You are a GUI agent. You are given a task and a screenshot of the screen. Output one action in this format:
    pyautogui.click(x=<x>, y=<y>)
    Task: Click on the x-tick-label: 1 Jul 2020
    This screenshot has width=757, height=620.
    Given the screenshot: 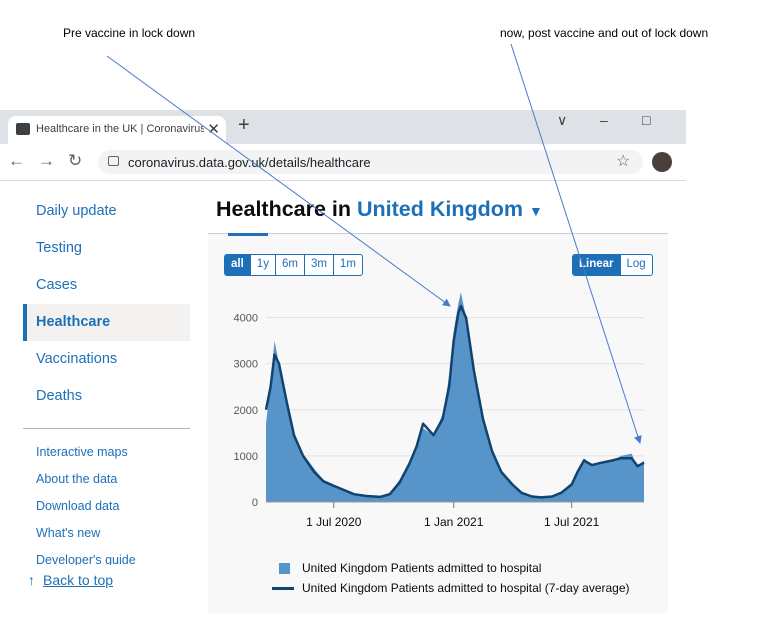 What is the action you would take?
    pyautogui.click(x=334, y=522)
    